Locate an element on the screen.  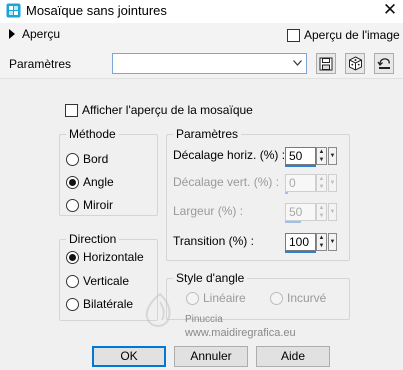
preview-image-checkbox-box is located at coordinates (293, 35).